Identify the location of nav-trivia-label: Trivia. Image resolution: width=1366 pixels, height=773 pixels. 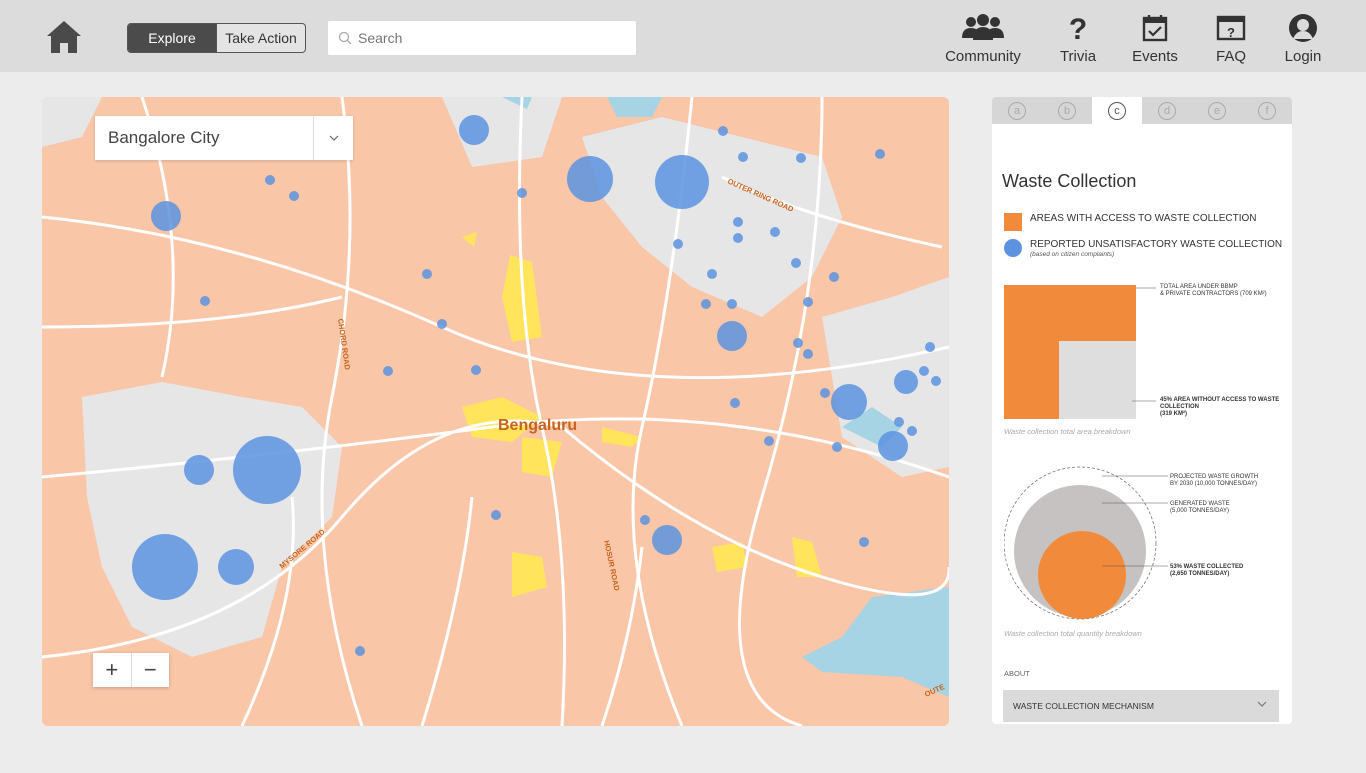
(1078, 56).